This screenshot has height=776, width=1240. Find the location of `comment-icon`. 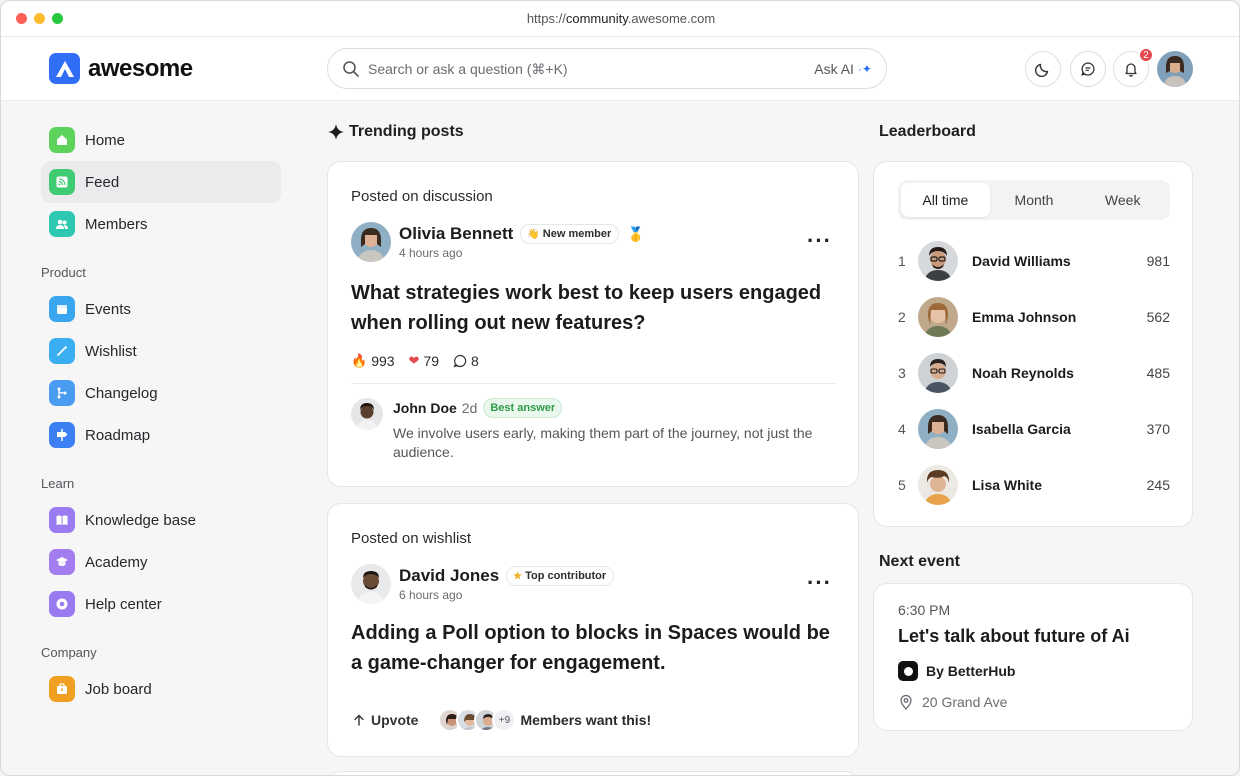

comment-icon is located at coordinates (460, 361).